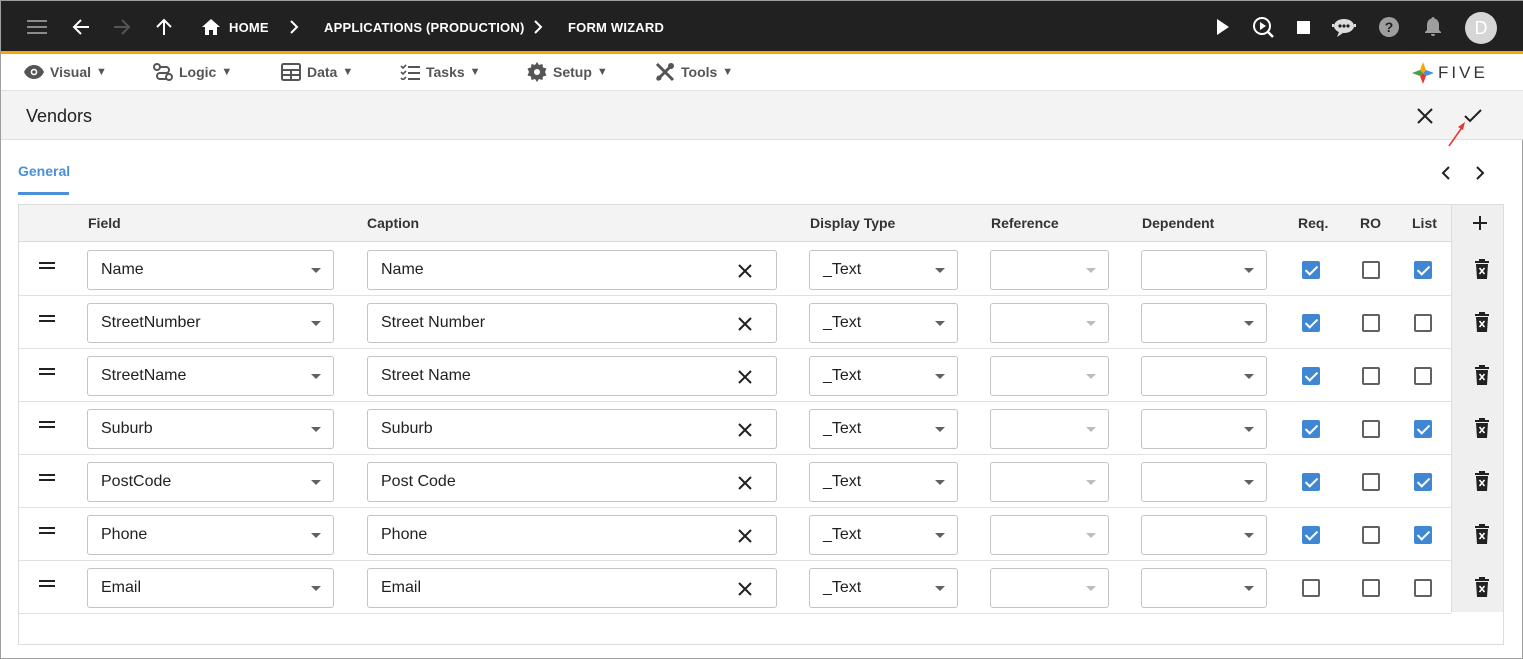 The width and height of the screenshot is (1523, 659). What do you see at coordinates (210, 482) in the screenshot?
I see `field-select: PostCode` at bounding box center [210, 482].